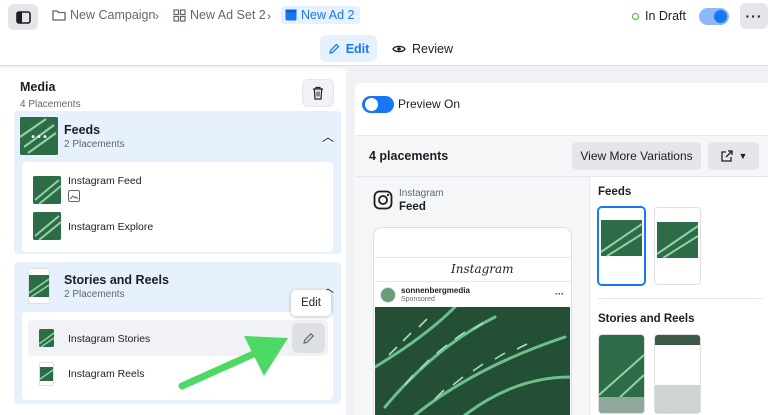 This screenshot has width=768, height=415. What do you see at coordinates (50, 104) in the screenshot?
I see `media-placement-count: 4 Placements` at bounding box center [50, 104].